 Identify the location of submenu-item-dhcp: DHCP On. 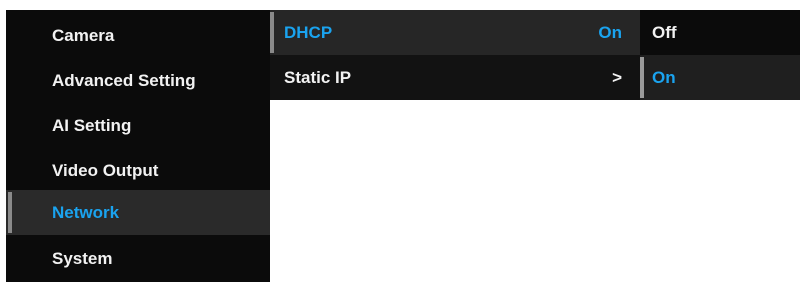
(455, 32).